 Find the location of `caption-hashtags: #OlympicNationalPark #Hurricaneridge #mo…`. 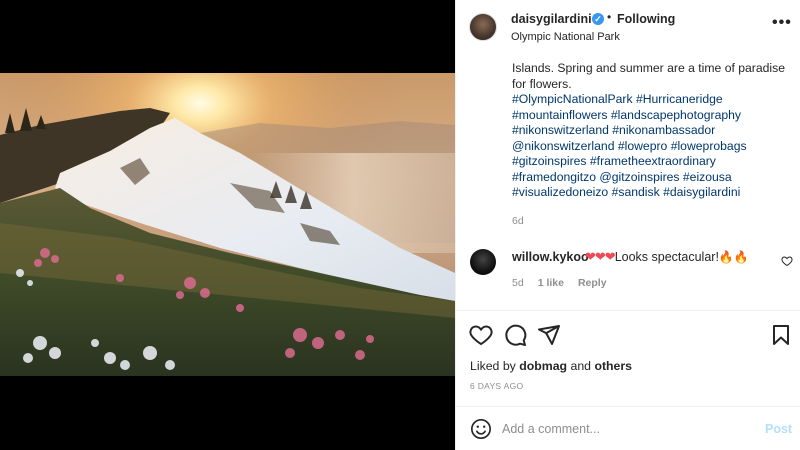

caption-hashtags: #OlympicNationalPark #Hurricaneridge #mo… is located at coordinates (654, 146).